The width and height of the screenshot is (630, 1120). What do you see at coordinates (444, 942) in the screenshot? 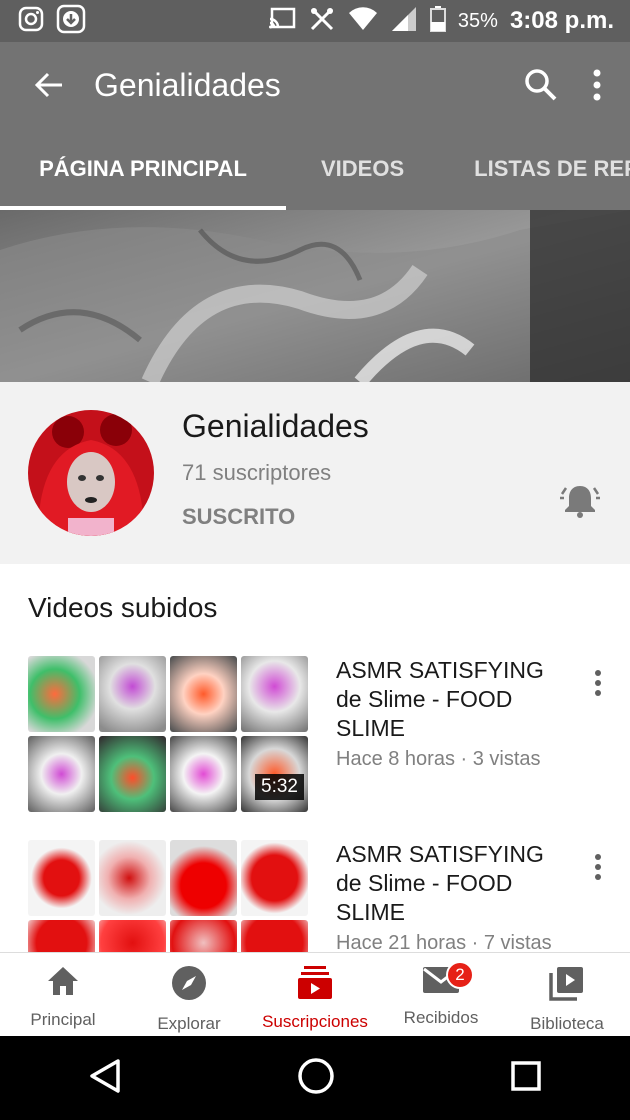
I see `video-meta: Hace 21 horas · 7 vistas` at bounding box center [444, 942].